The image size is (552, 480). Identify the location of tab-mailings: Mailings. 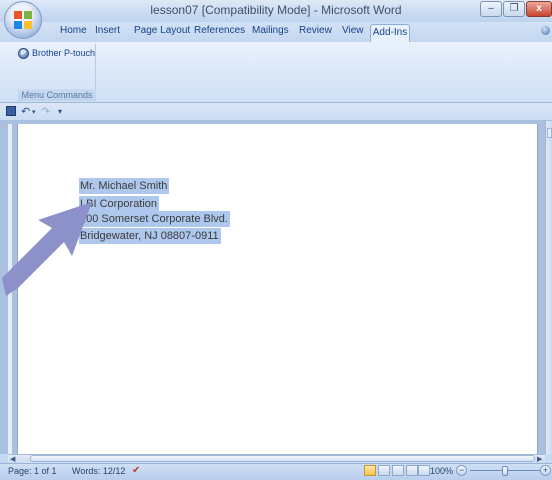
(270, 30).